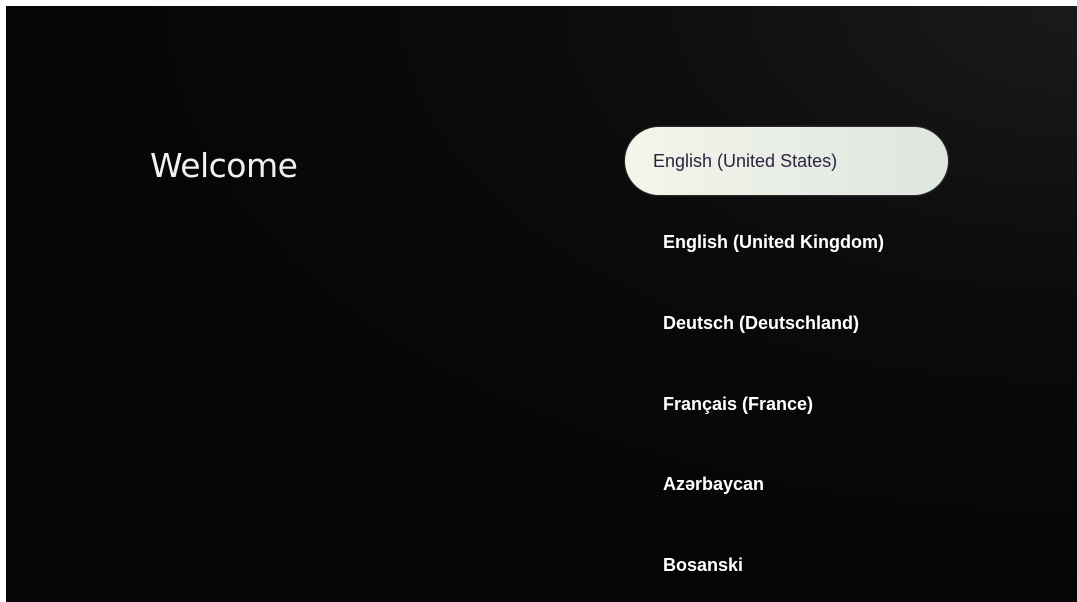  I want to click on language-option-label: Bosanski, so click(703, 565).